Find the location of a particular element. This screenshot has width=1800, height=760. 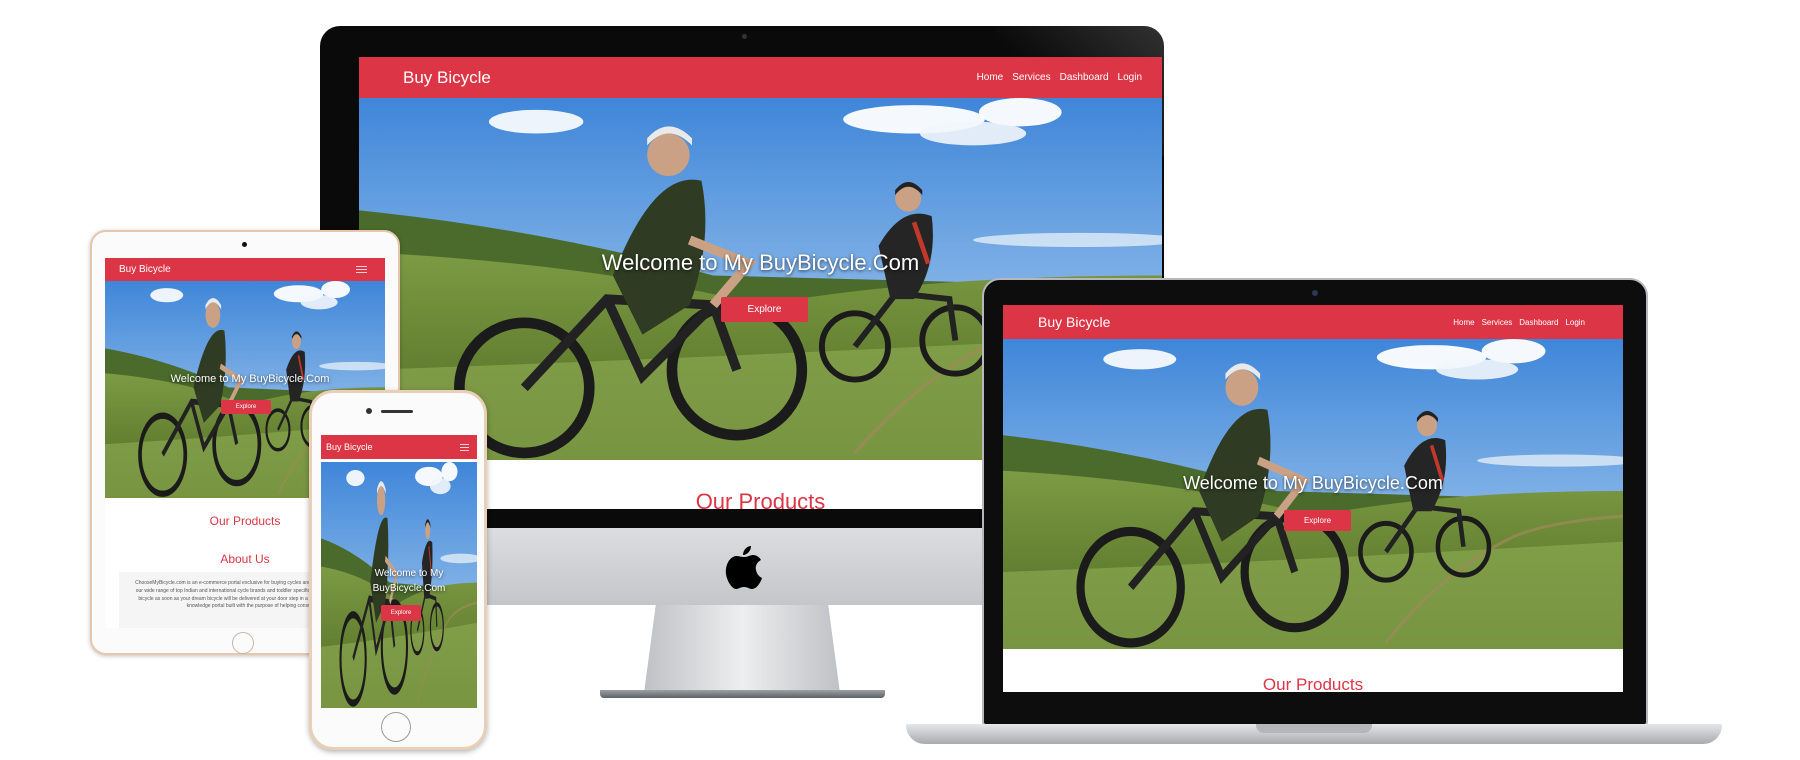

ipad-camera is located at coordinates (244, 244).